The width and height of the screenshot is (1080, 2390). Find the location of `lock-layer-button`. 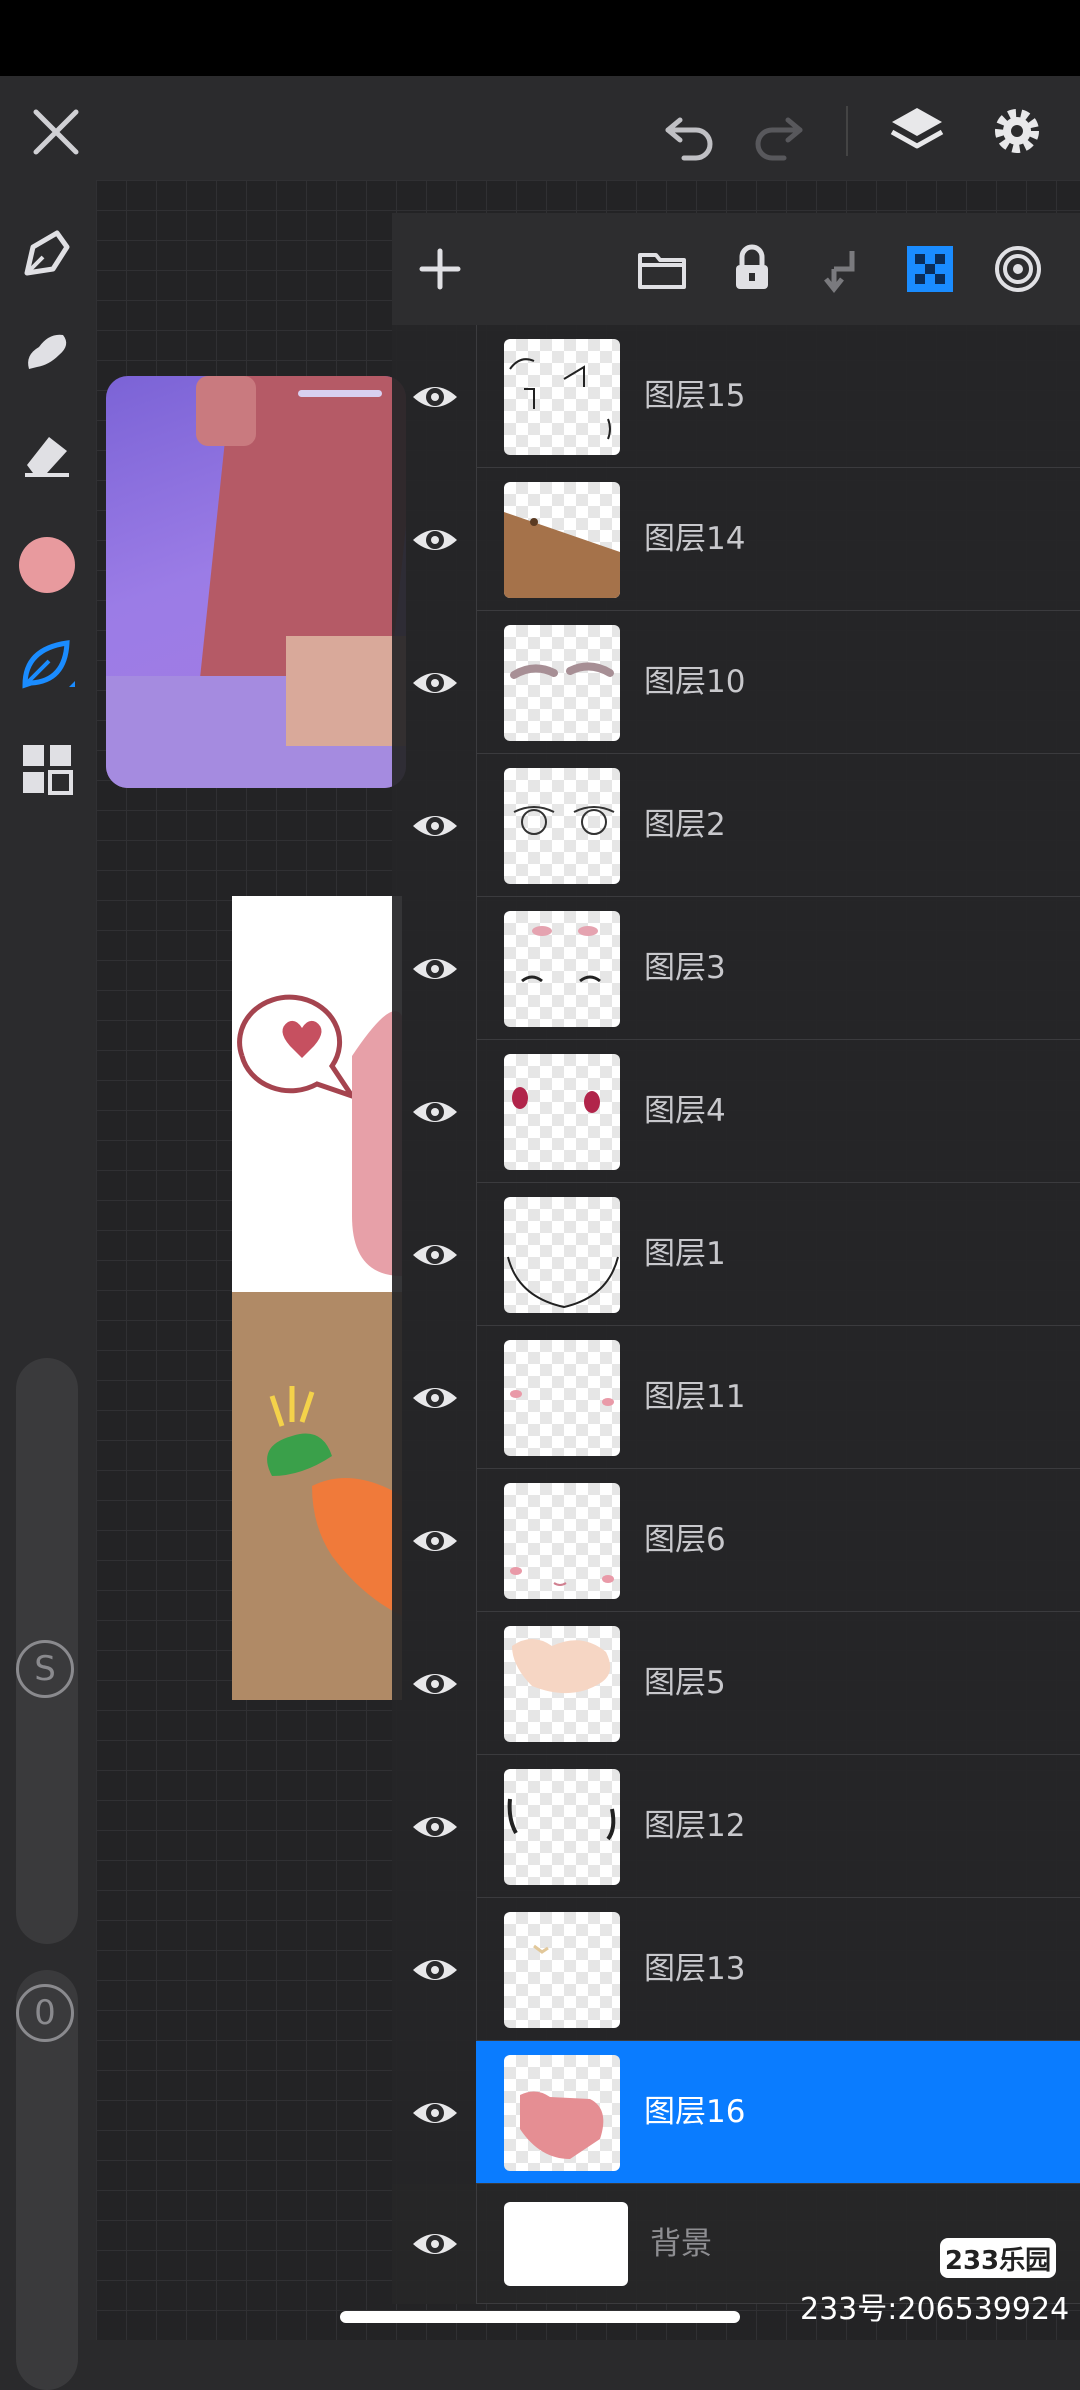

lock-layer-button is located at coordinates (752, 269).